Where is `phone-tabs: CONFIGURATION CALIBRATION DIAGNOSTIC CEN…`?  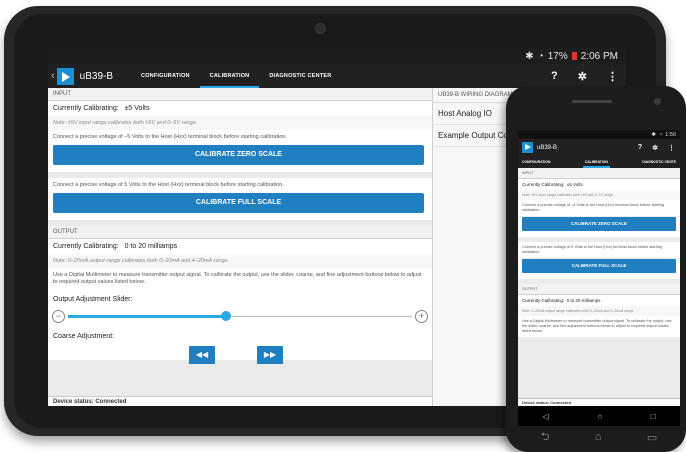
phone-tabs: CONFIGURATION CALIBRATION DIAGNOSTIC CEN… is located at coordinates (599, 162).